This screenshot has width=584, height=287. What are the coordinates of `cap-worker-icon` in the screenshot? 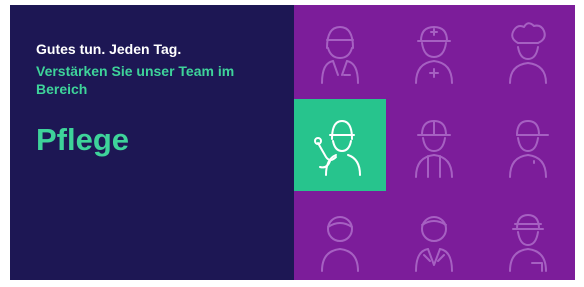 It's located at (528, 145).